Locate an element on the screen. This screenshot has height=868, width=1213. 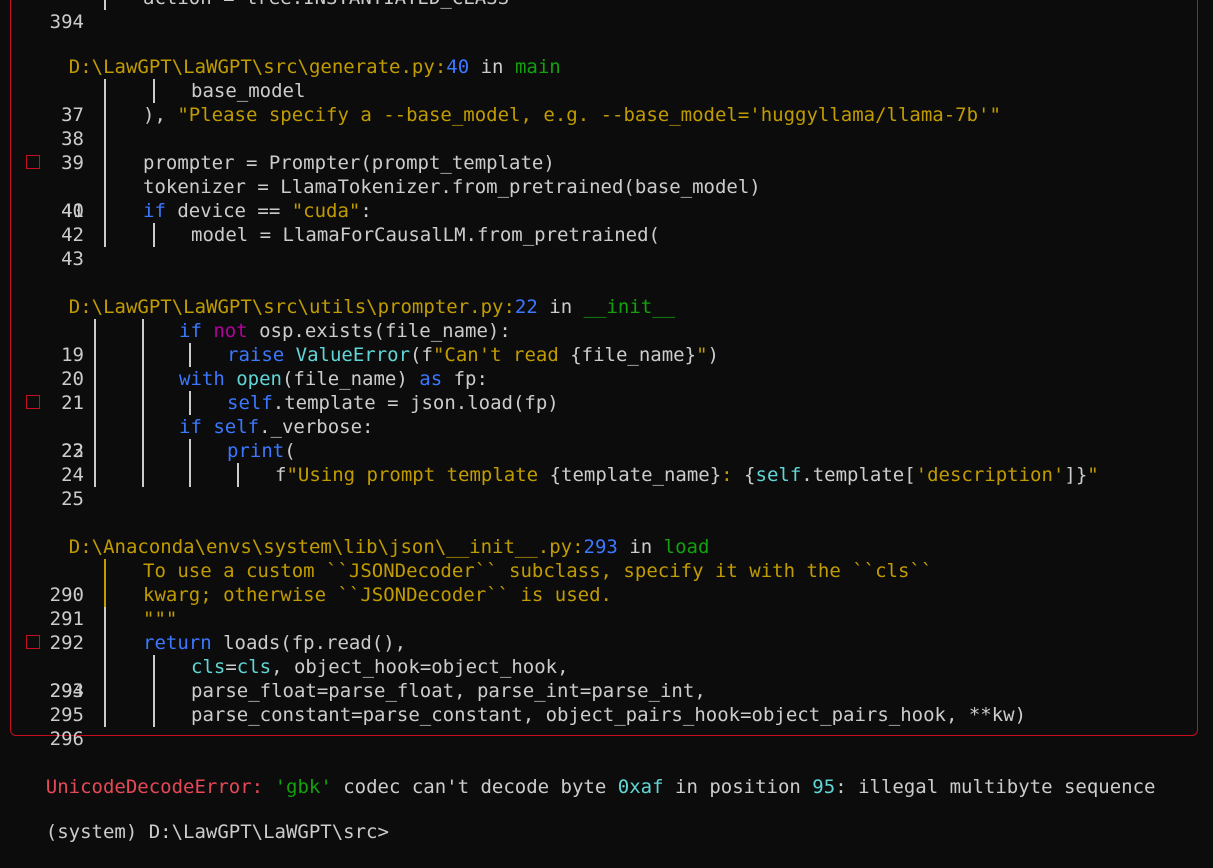
code-line: 19 if not osp.exists(file_name): is located at coordinates (286, 342).